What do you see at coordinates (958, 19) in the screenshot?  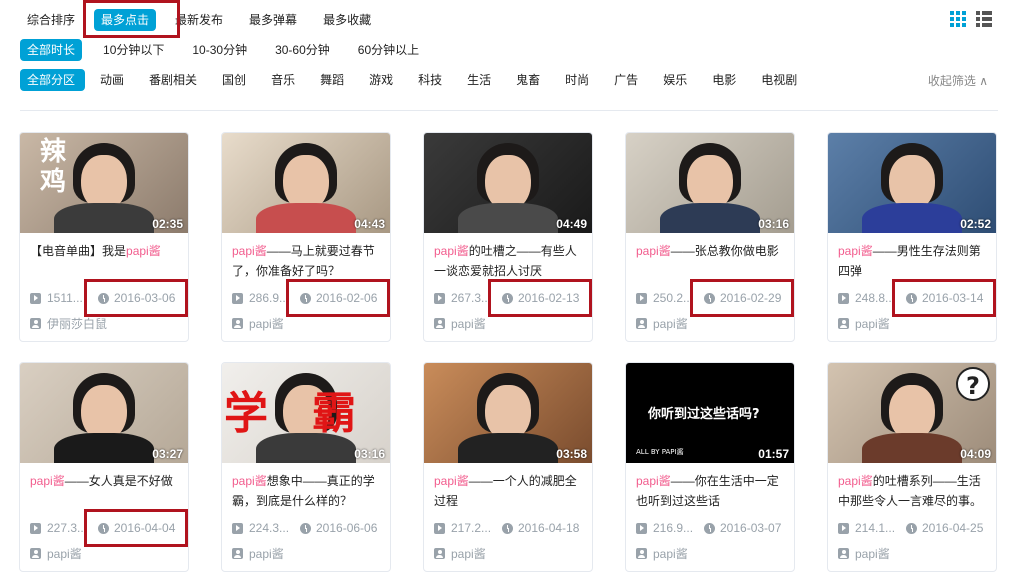 I see `grid-view-icon` at bounding box center [958, 19].